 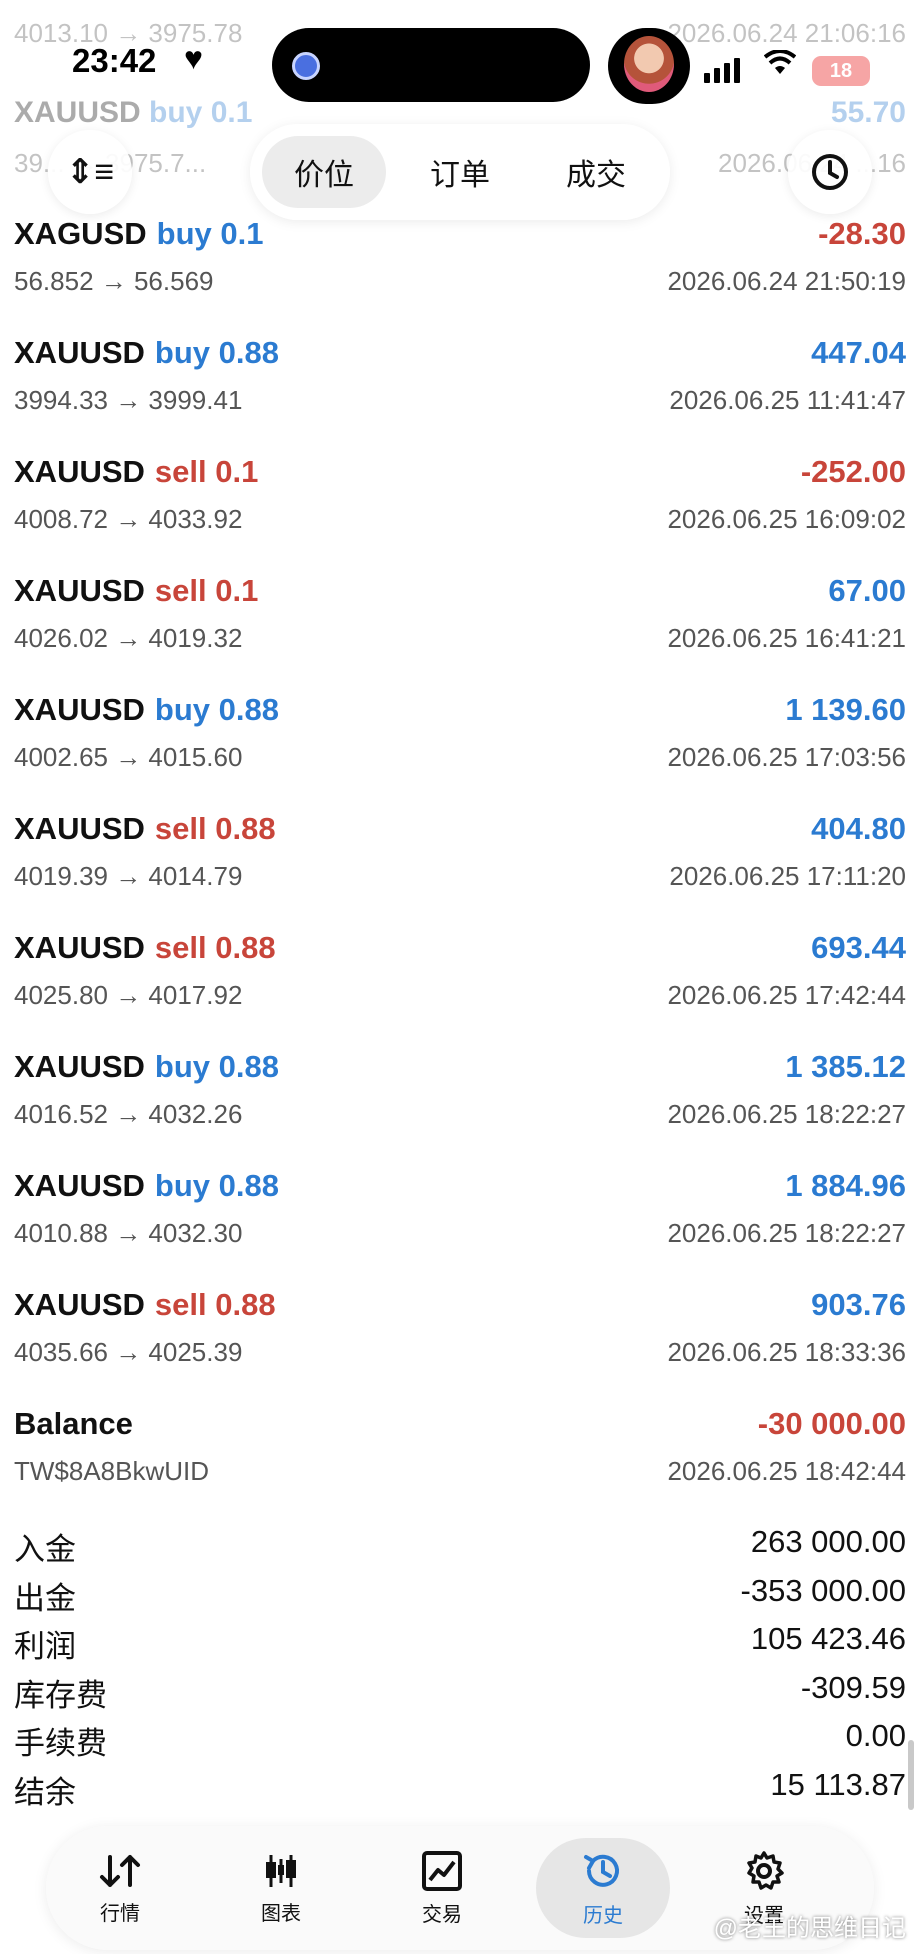 I want to click on deal-datetime: 2026.06.25 16:41:21, so click(x=786, y=638).